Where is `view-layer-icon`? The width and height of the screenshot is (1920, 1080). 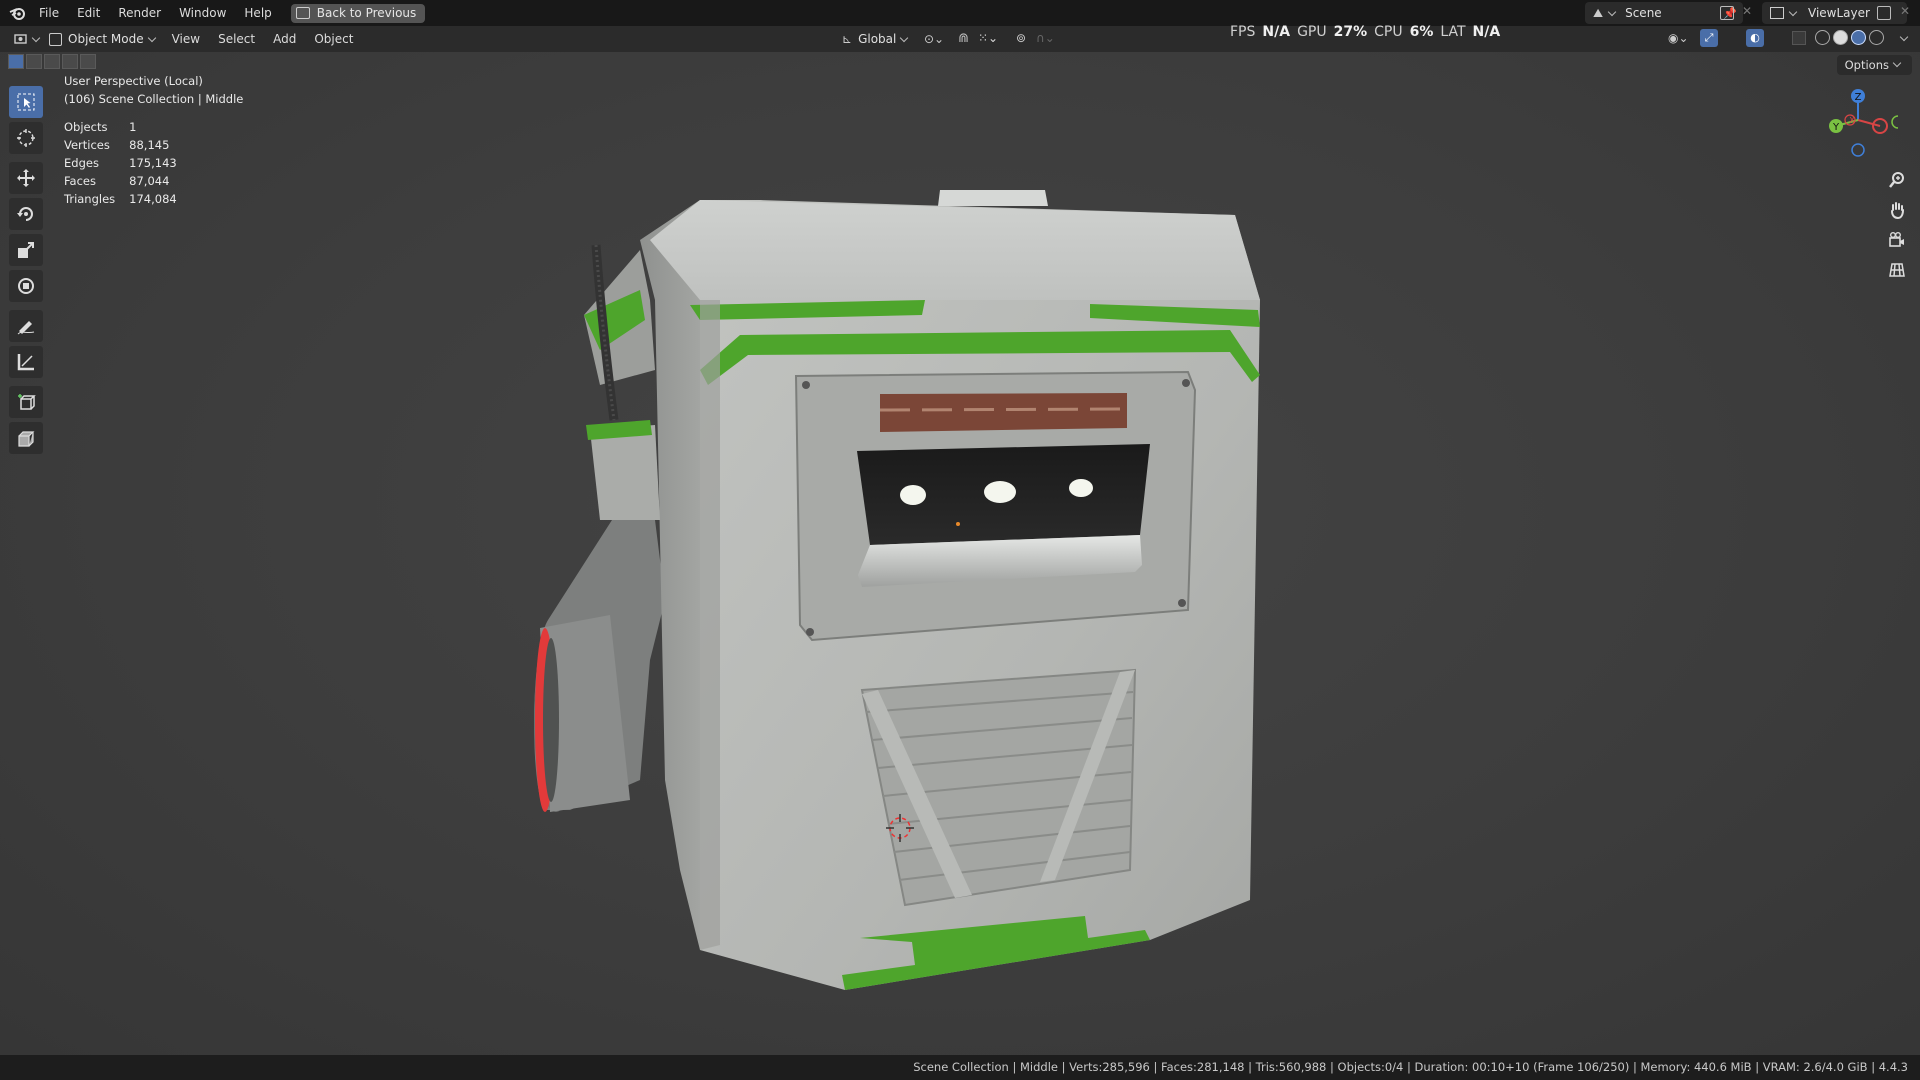
view-layer-icon is located at coordinates (1777, 13).